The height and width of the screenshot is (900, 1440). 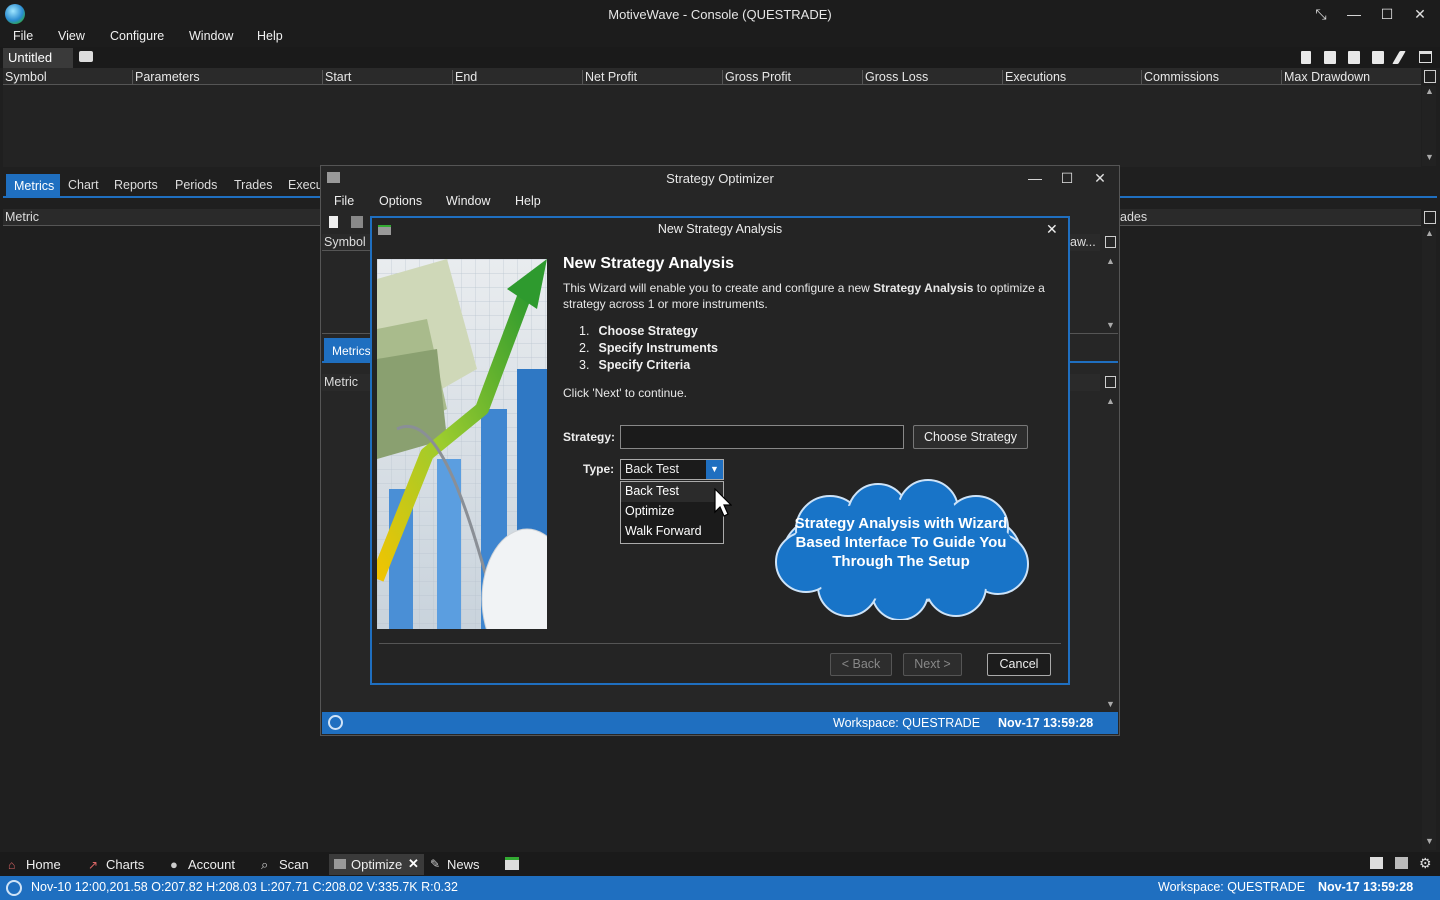 I want to click on mouse-cursor-icon, so click(x=723, y=502).